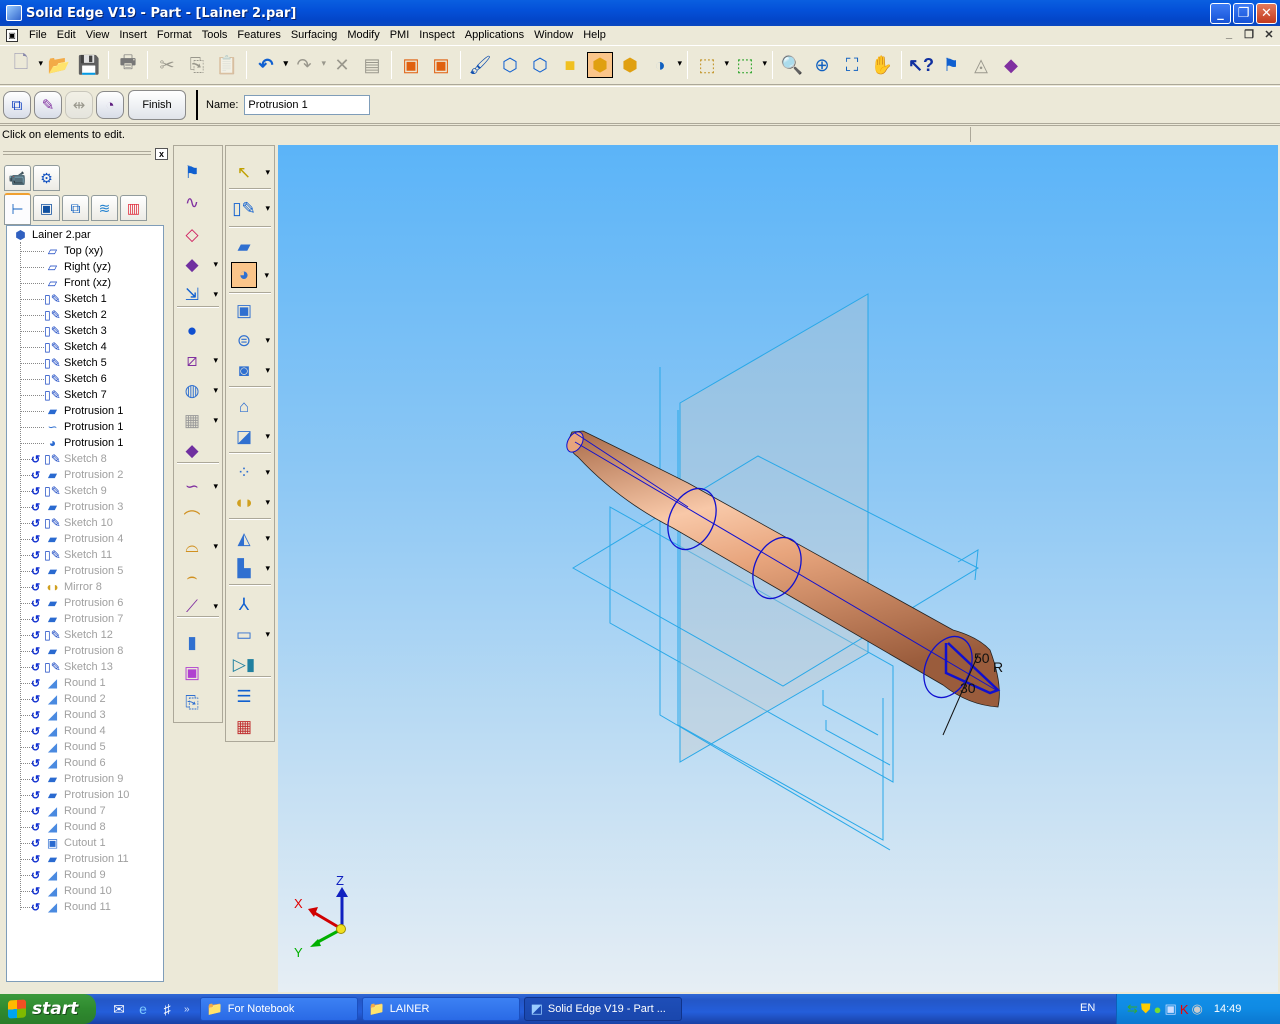 This screenshot has height=1024, width=1280. I want to click on mirror-icon: ◖◗, so click(250, 503).